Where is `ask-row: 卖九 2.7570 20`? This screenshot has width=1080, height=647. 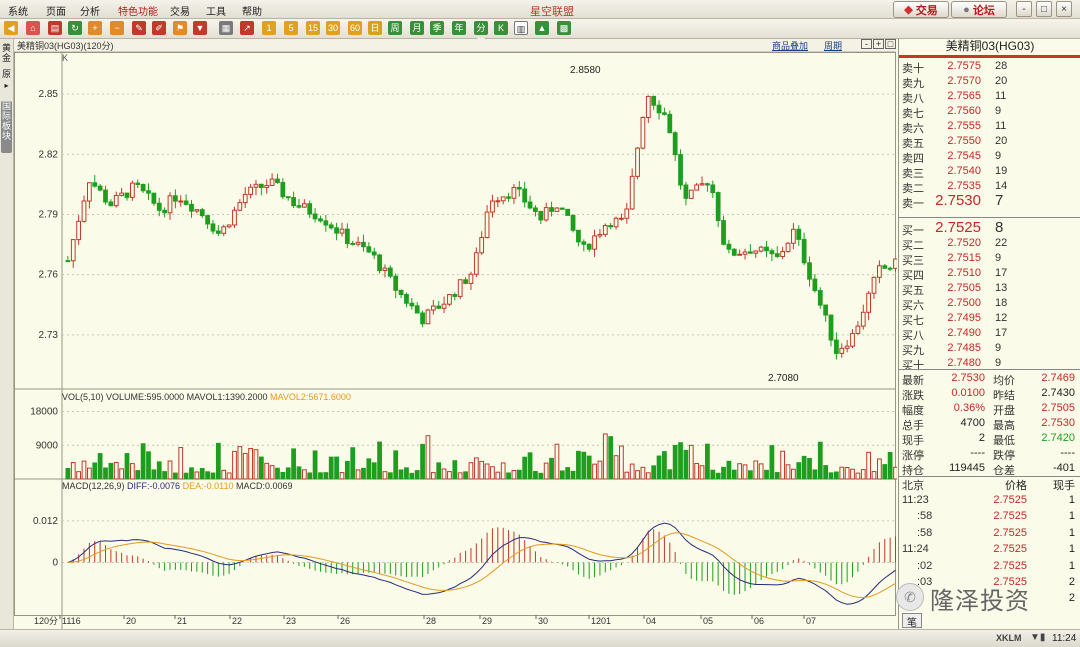 ask-row: 卖九 2.7570 20 is located at coordinates (989, 82).